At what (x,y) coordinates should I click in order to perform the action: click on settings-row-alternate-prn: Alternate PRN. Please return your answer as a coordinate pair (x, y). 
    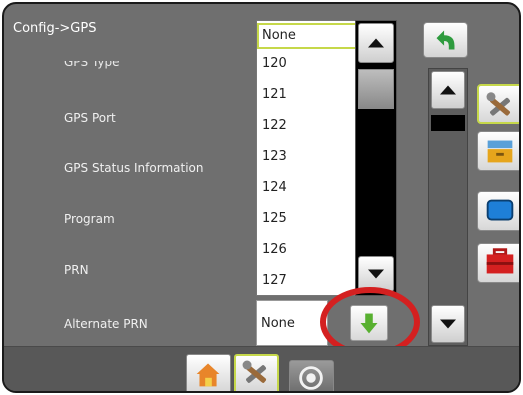
    Looking at the image, I should click on (106, 324).